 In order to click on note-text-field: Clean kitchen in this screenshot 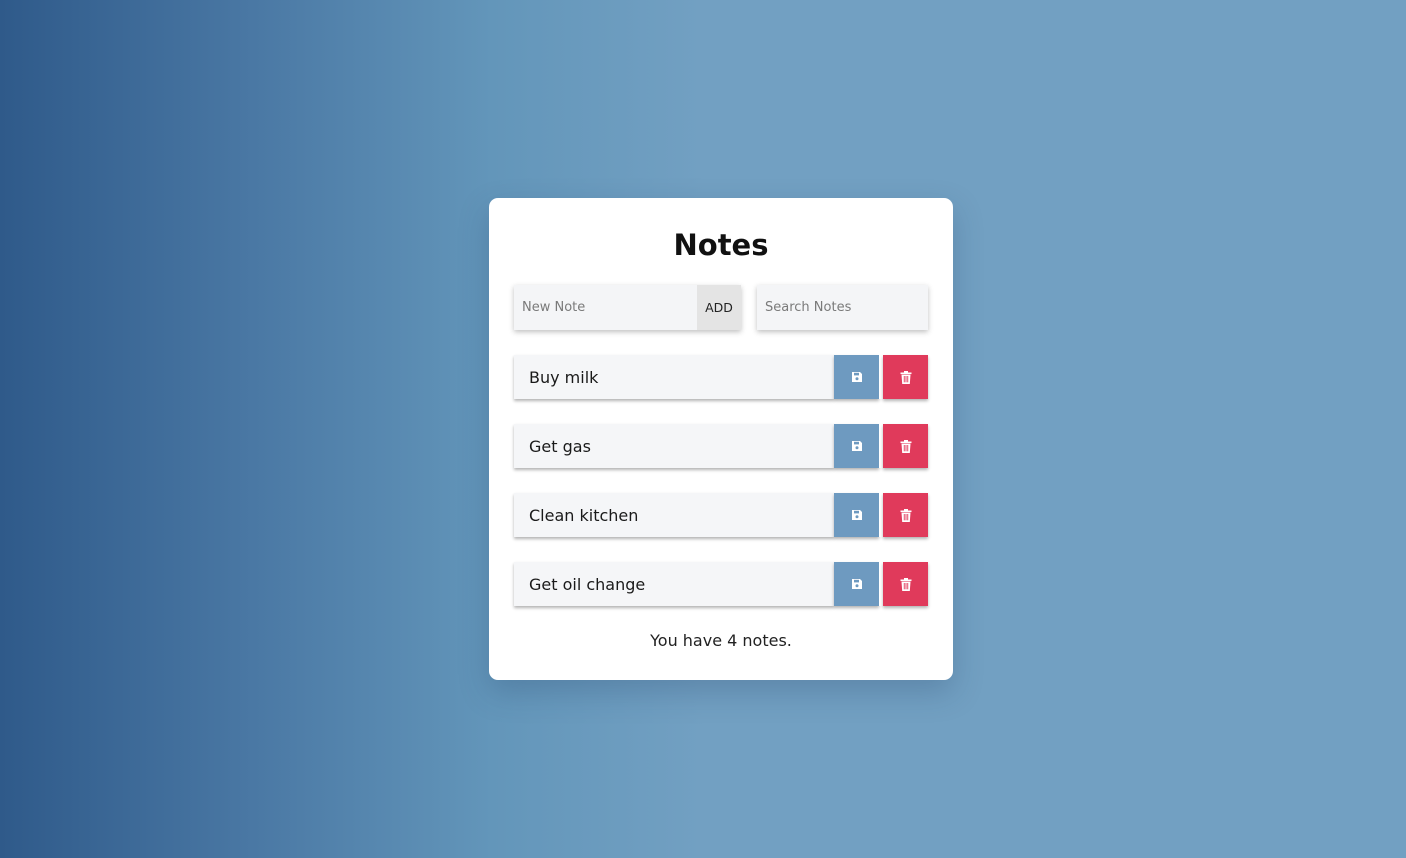, I will do `click(674, 515)`.